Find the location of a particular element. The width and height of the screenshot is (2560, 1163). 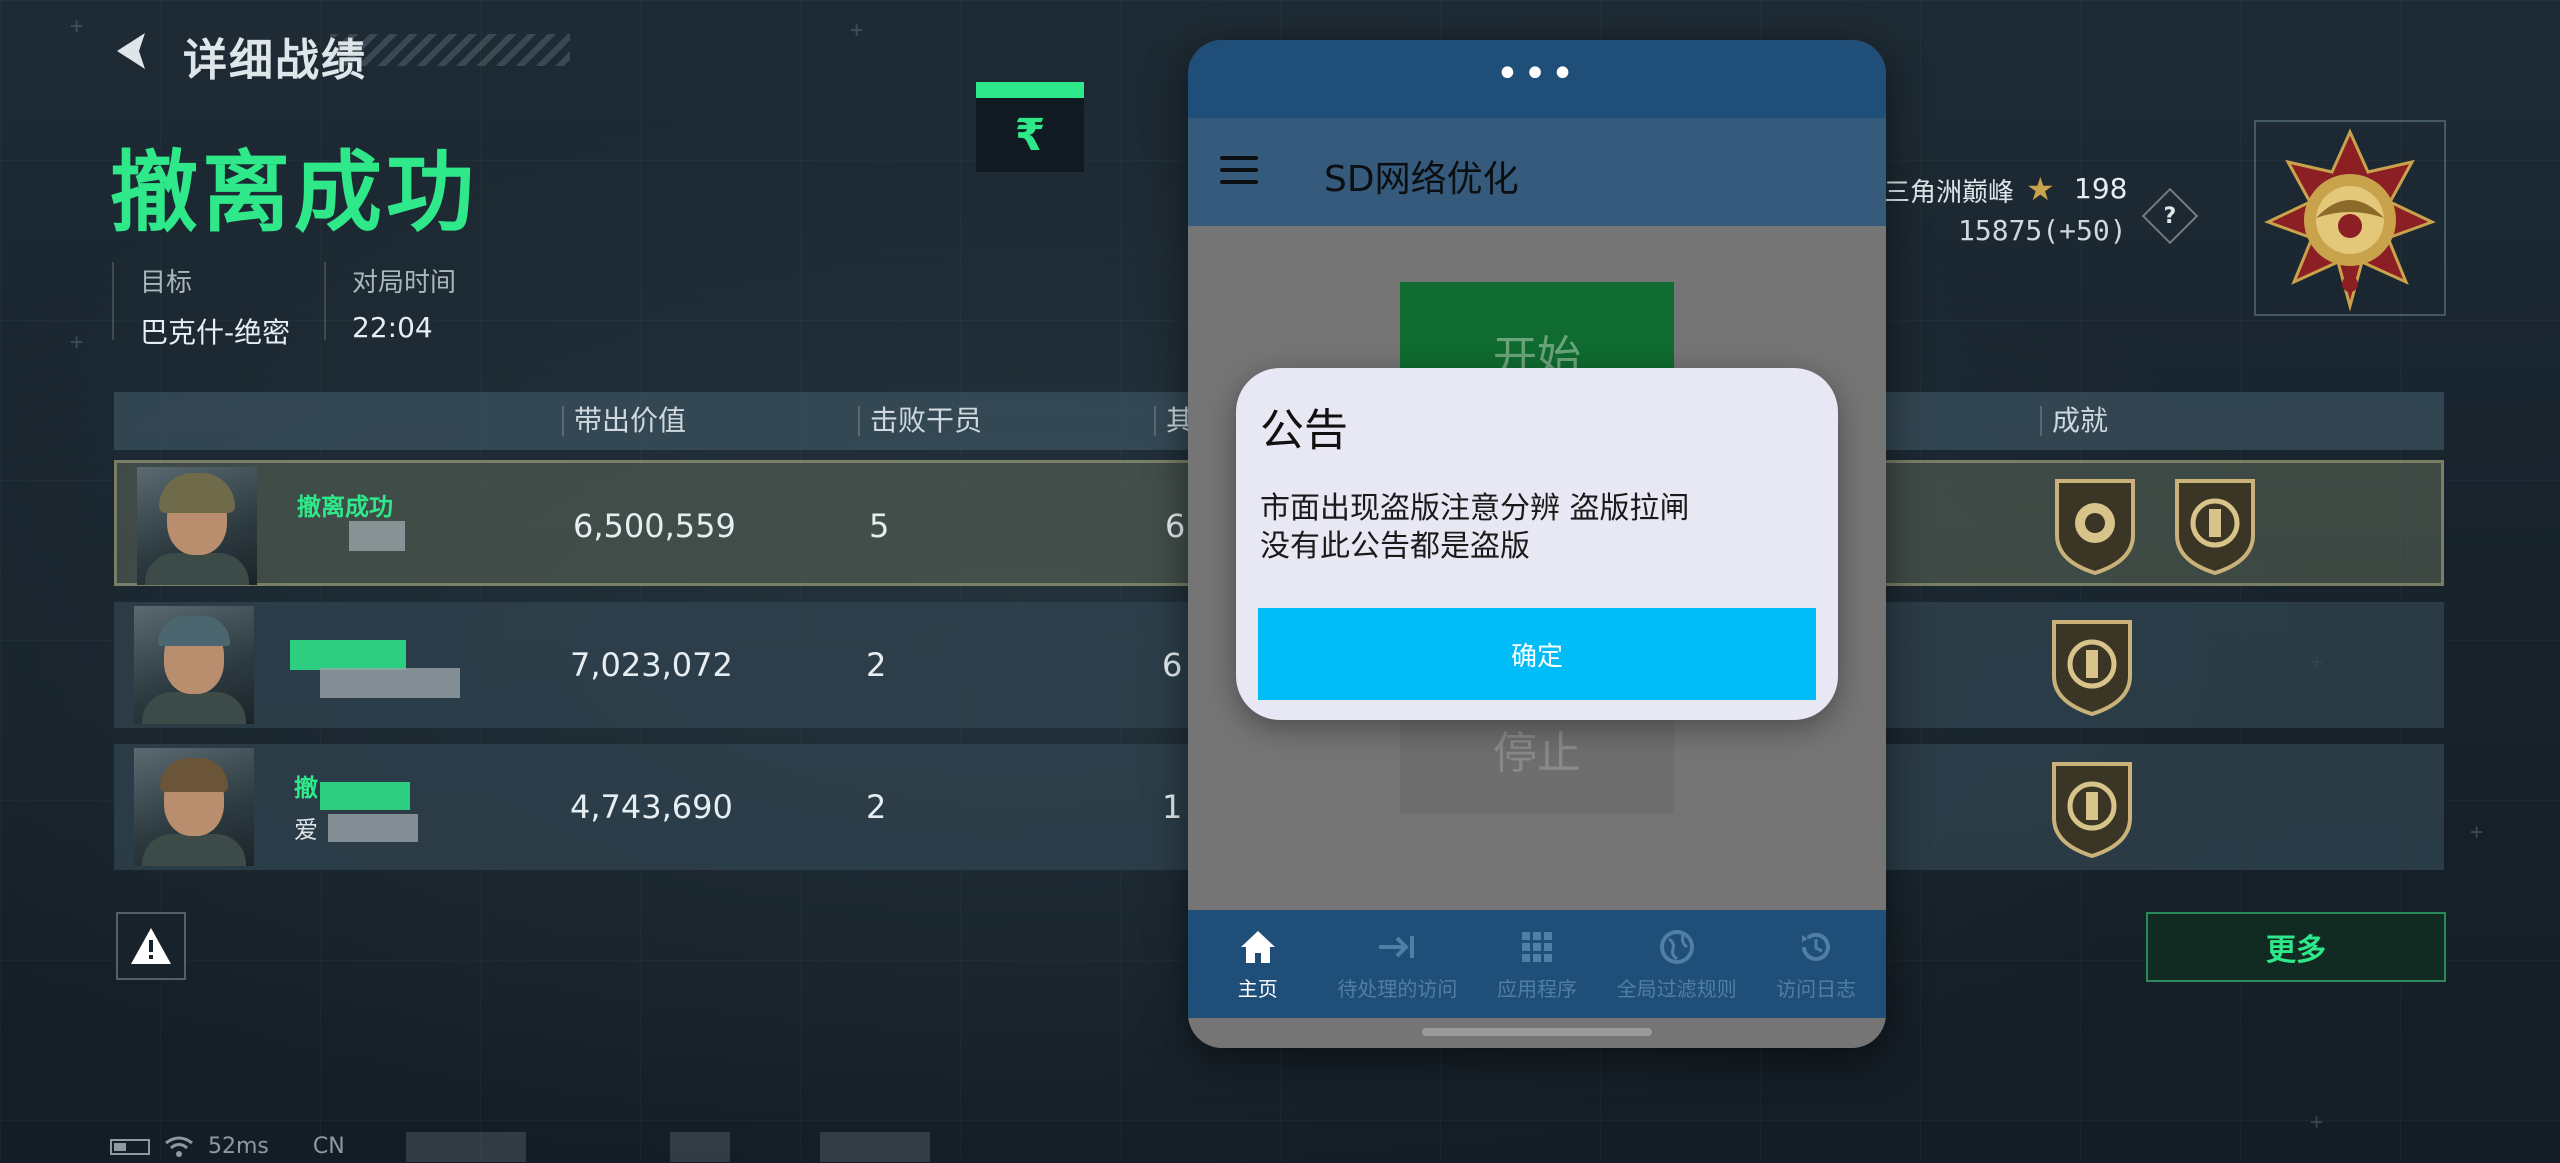

home-indicator is located at coordinates (1537, 1032).